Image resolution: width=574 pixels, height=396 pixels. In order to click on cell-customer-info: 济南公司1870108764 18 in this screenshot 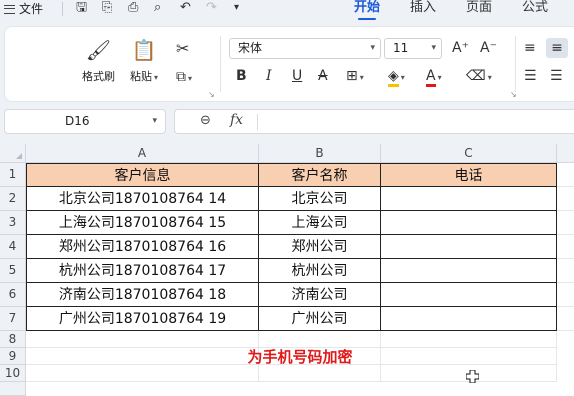, I will do `click(142, 295)`.